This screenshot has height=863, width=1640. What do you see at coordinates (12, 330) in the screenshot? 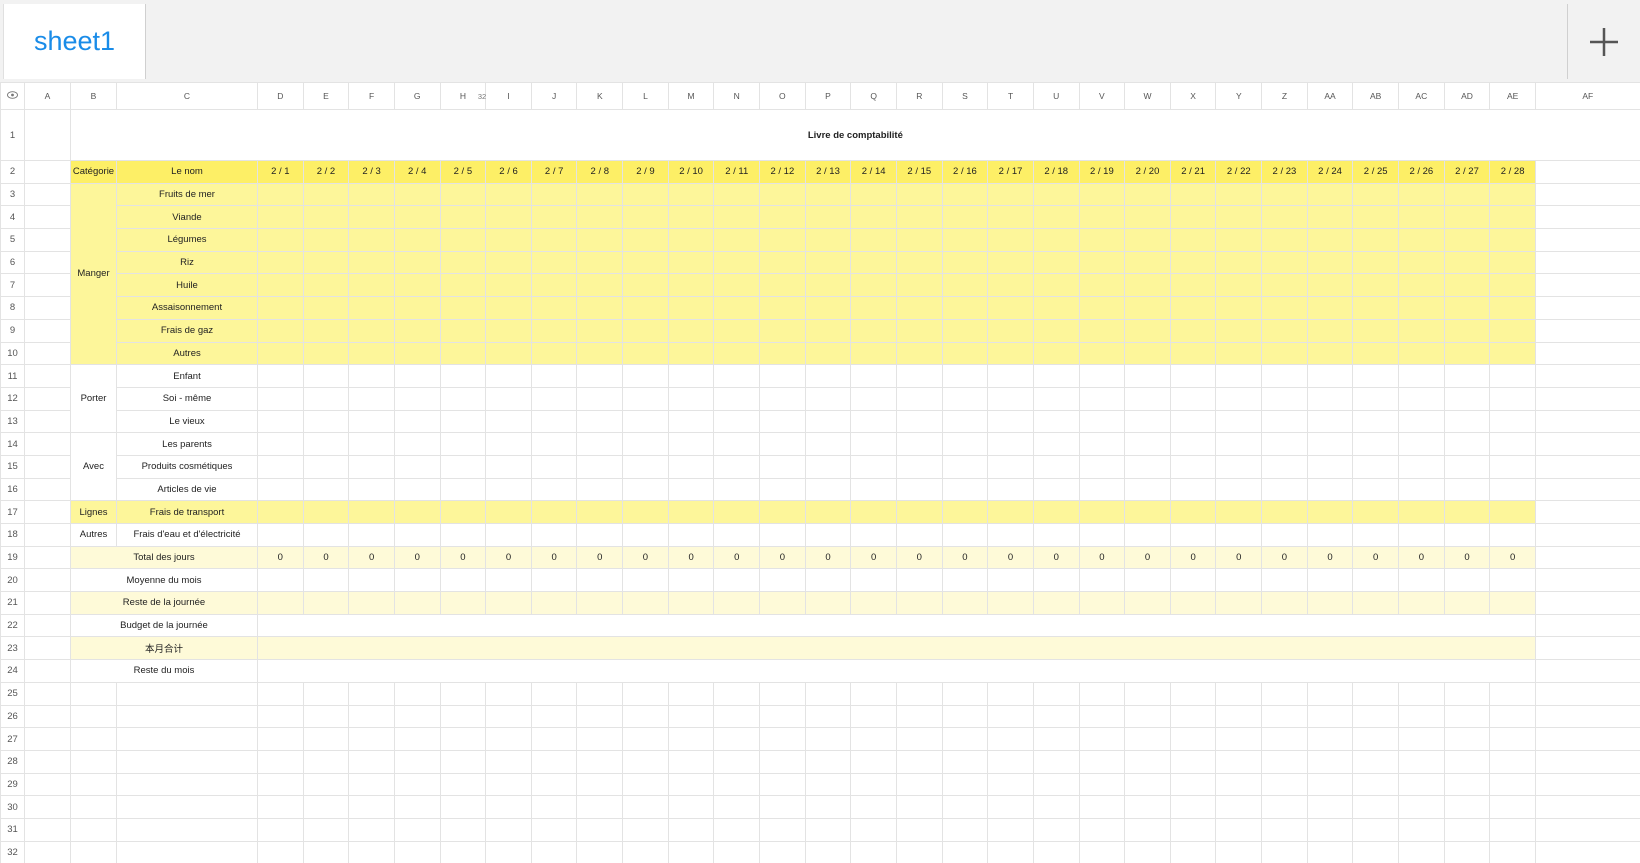
I see `row-header: 9` at bounding box center [12, 330].